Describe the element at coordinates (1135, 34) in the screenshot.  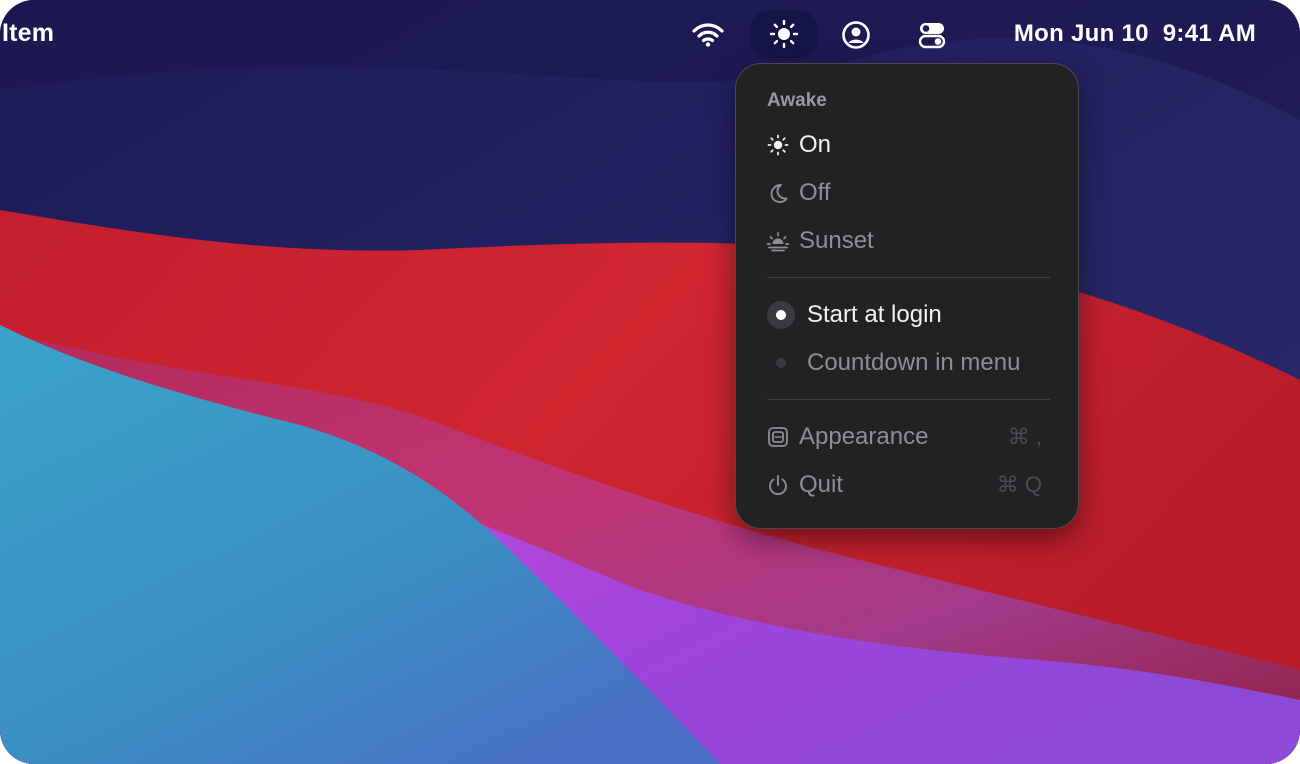
I see `menubar-clock: Mon Jun 10 9:41 AM` at that location.